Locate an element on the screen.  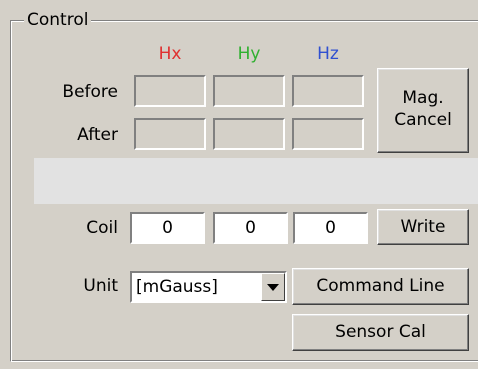
write-button: Write is located at coordinates (423, 227).